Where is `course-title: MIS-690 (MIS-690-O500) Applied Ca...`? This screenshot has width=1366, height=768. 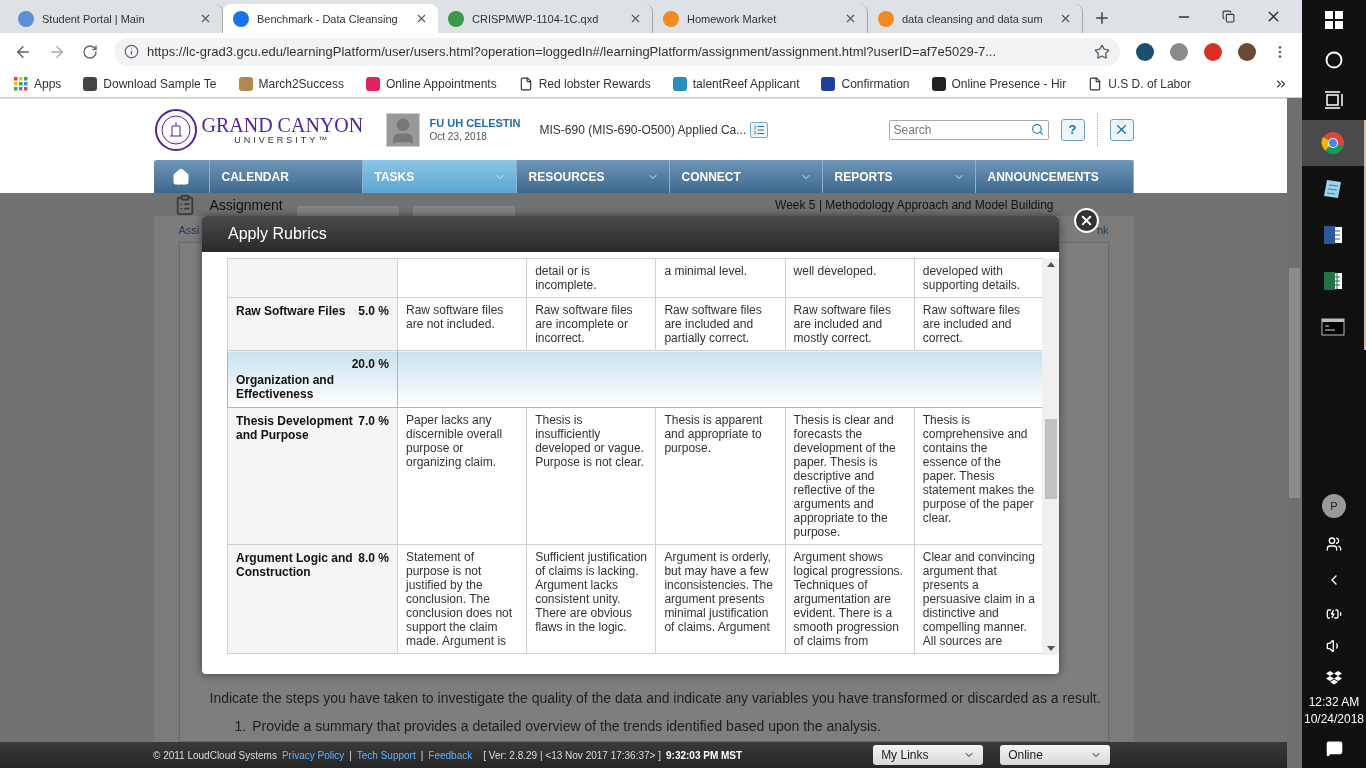
course-title: MIS-690 (MIS-690-O500) Applied Ca... is located at coordinates (643, 129).